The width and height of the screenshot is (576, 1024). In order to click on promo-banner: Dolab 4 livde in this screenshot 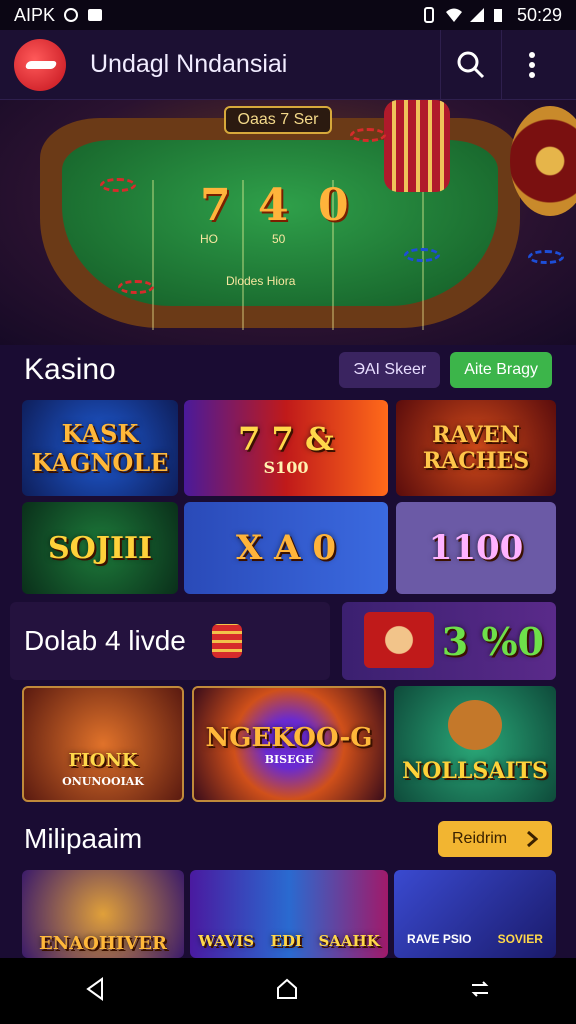, I will do `click(170, 641)`.